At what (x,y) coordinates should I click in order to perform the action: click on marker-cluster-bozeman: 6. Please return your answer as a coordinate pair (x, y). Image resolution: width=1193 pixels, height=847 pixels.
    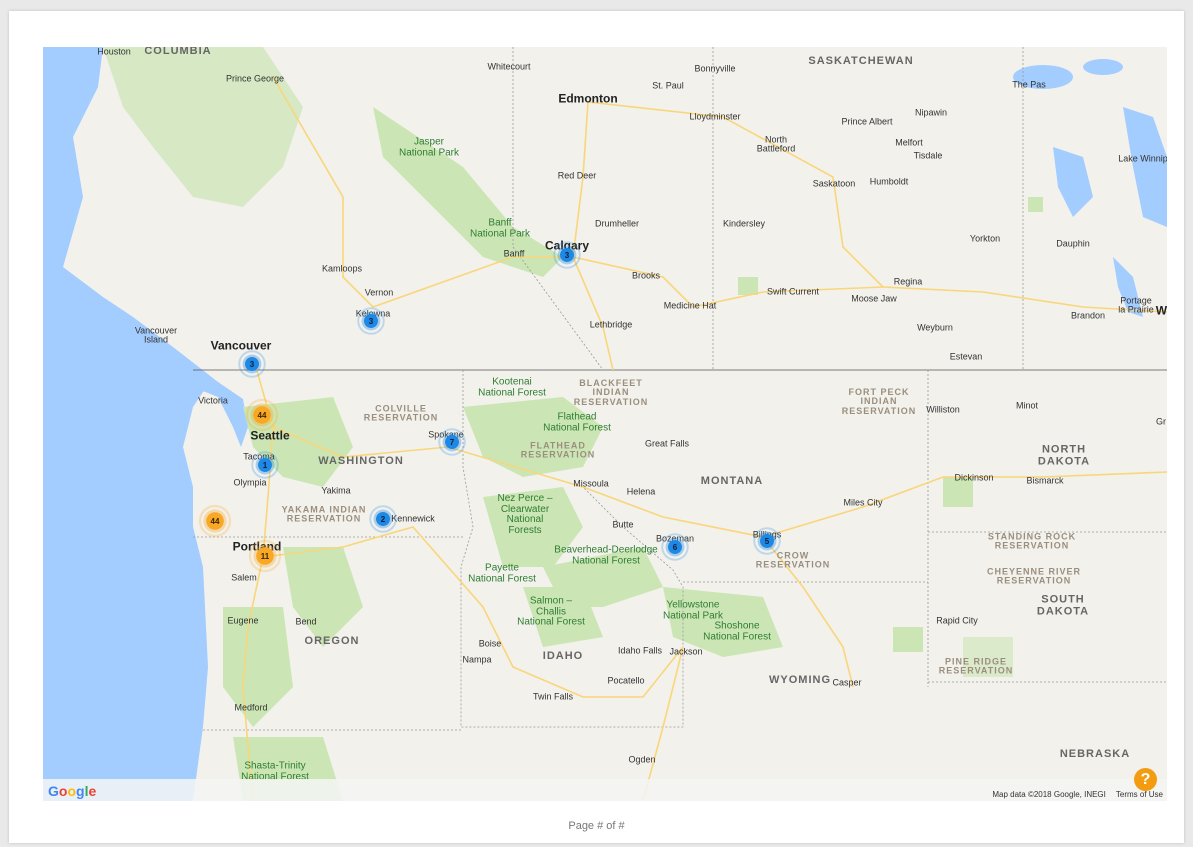
    Looking at the image, I should click on (675, 547).